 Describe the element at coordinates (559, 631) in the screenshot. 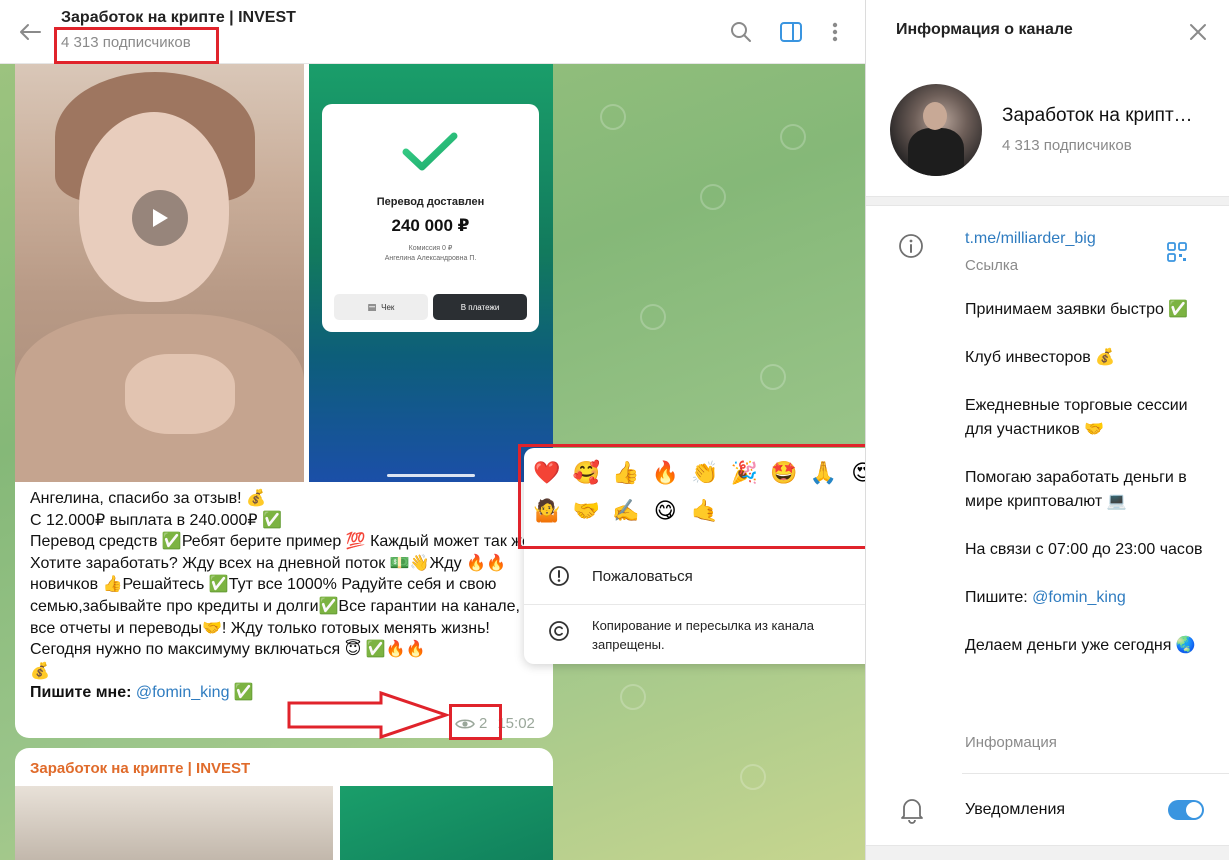

I see `copyright-icon` at that location.